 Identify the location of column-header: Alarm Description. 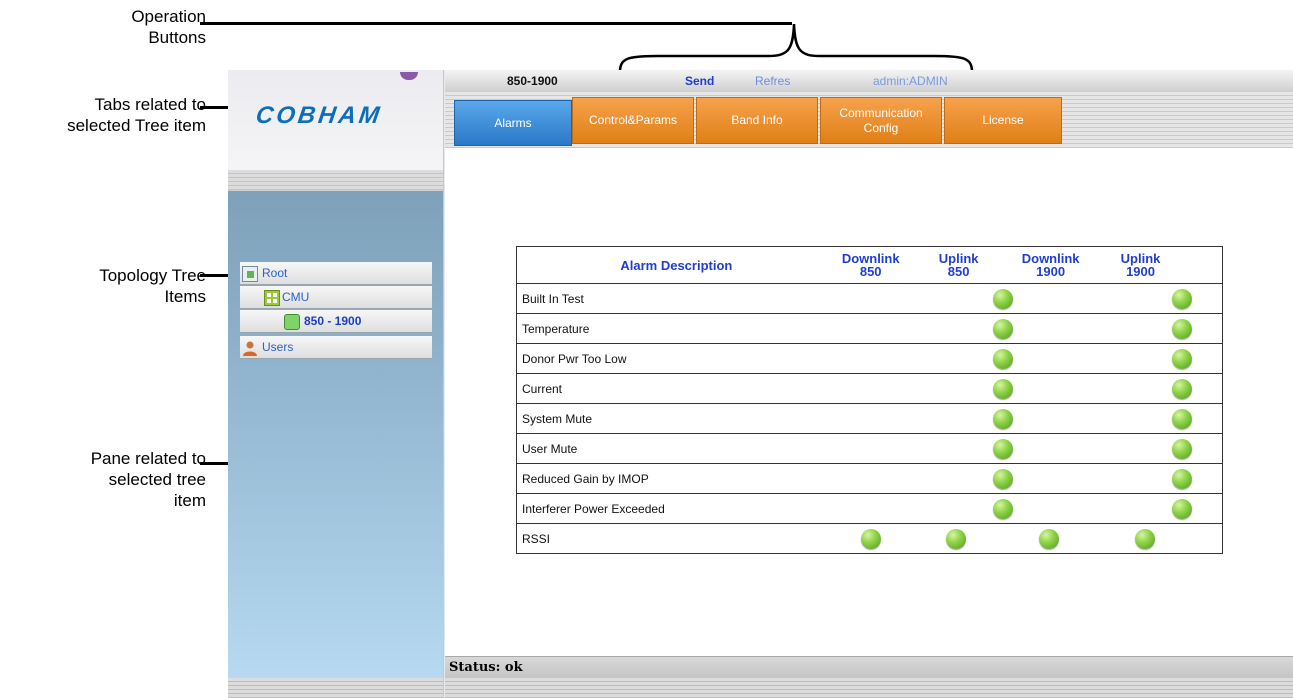
(676, 265).